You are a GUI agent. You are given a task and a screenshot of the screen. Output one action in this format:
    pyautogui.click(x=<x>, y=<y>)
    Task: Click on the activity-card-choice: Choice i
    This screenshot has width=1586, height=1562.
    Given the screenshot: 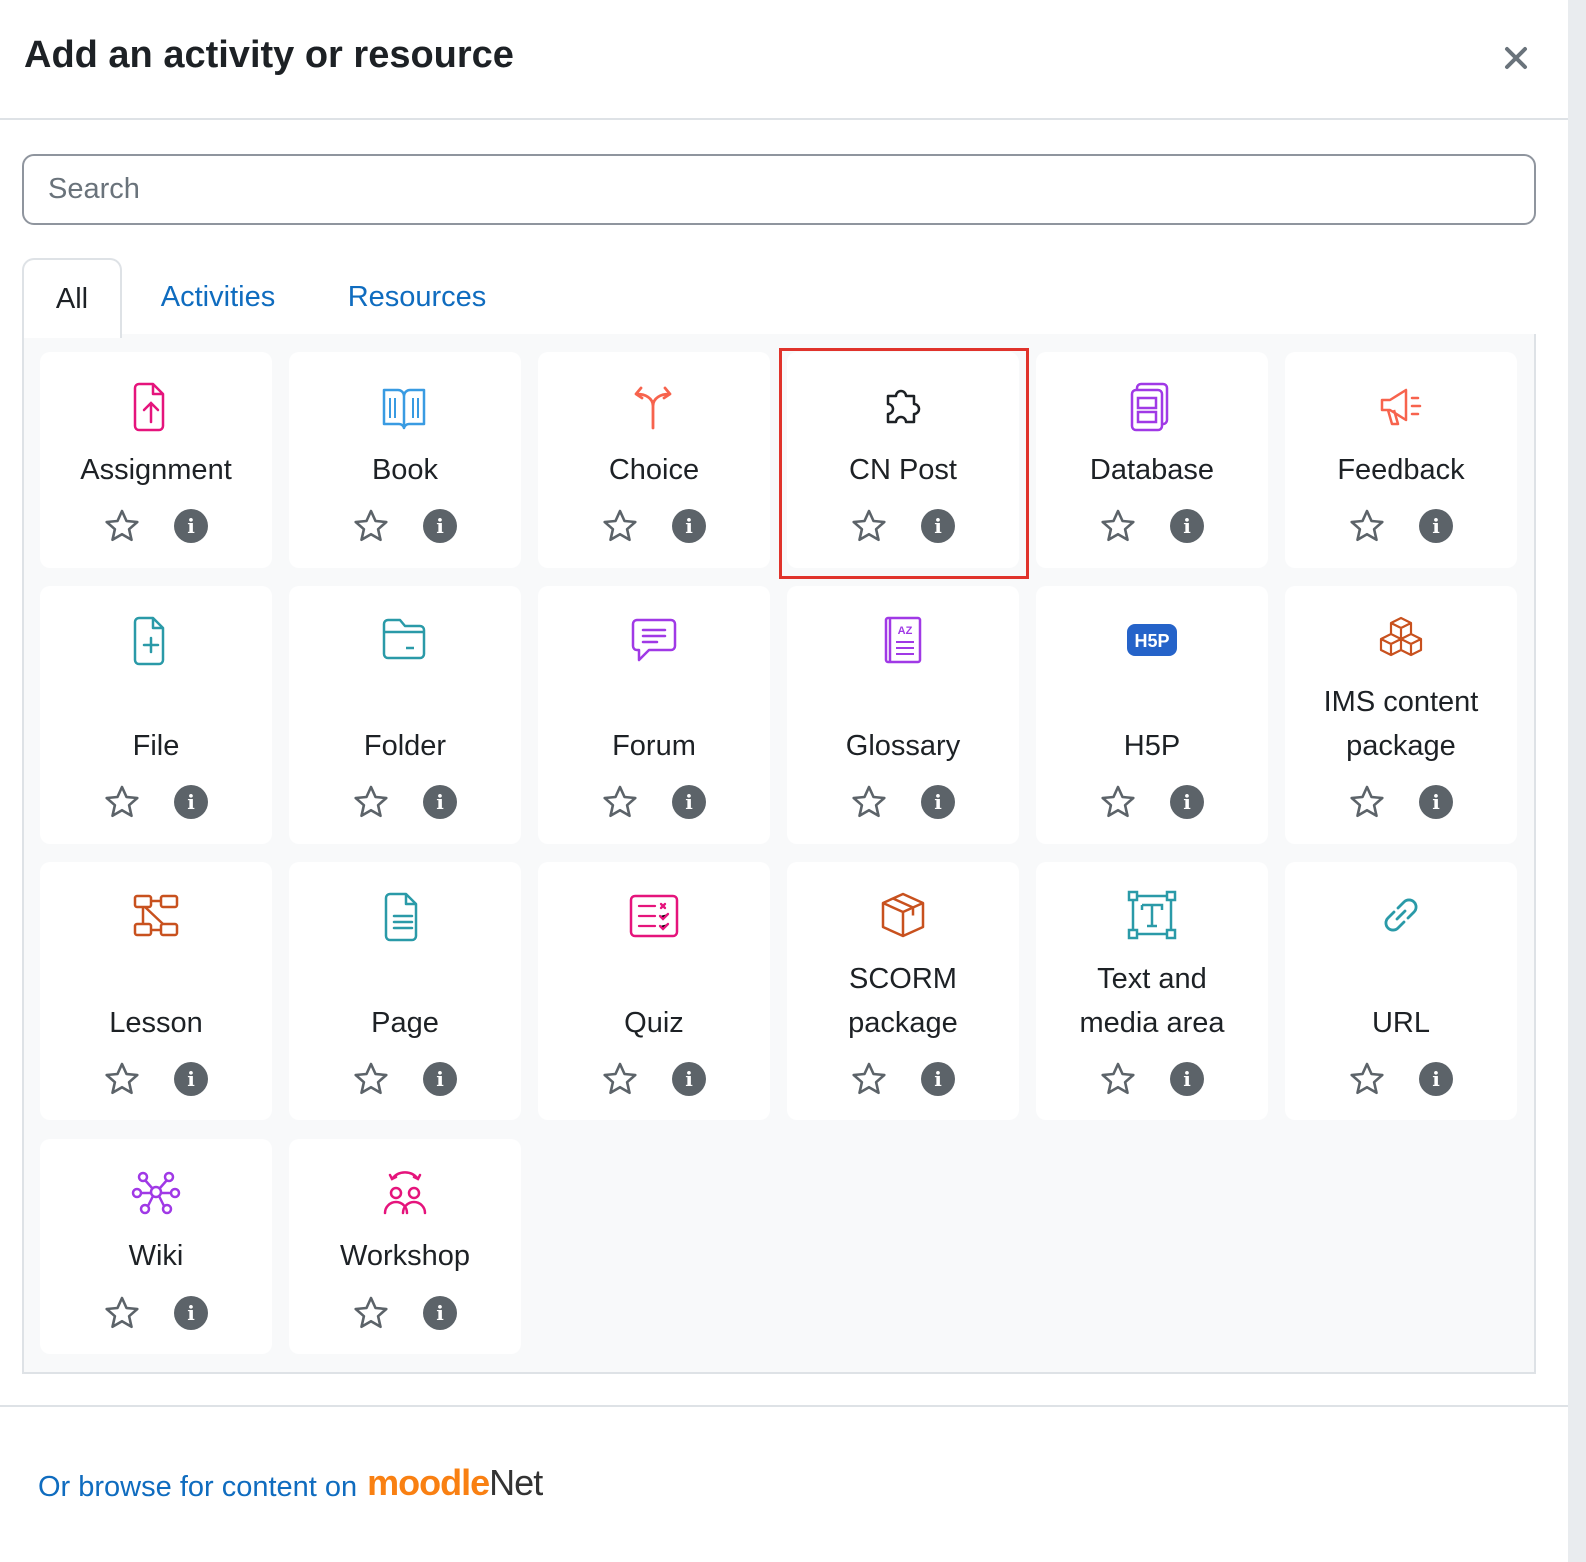 What is the action you would take?
    pyautogui.click(x=654, y=460)
    